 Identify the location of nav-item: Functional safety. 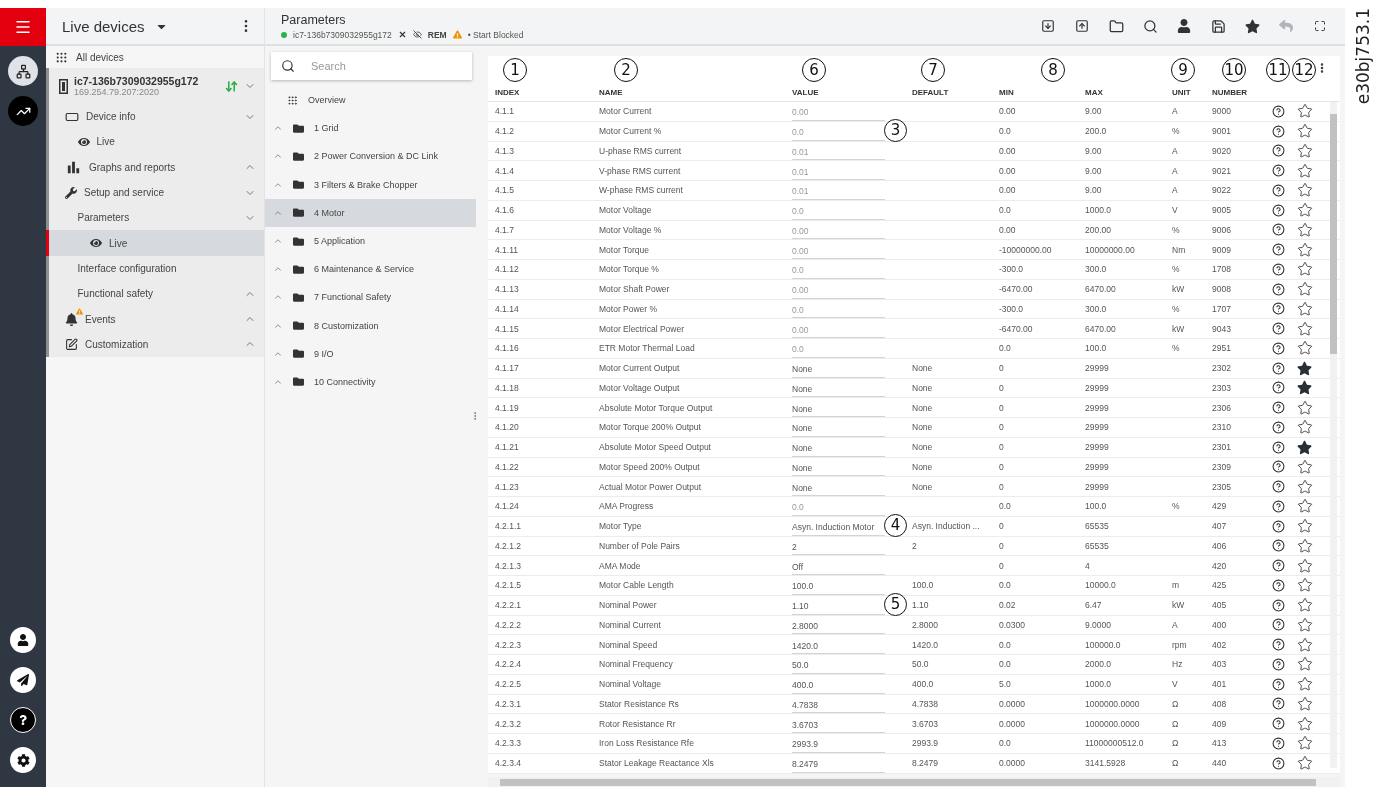
(155, 294).